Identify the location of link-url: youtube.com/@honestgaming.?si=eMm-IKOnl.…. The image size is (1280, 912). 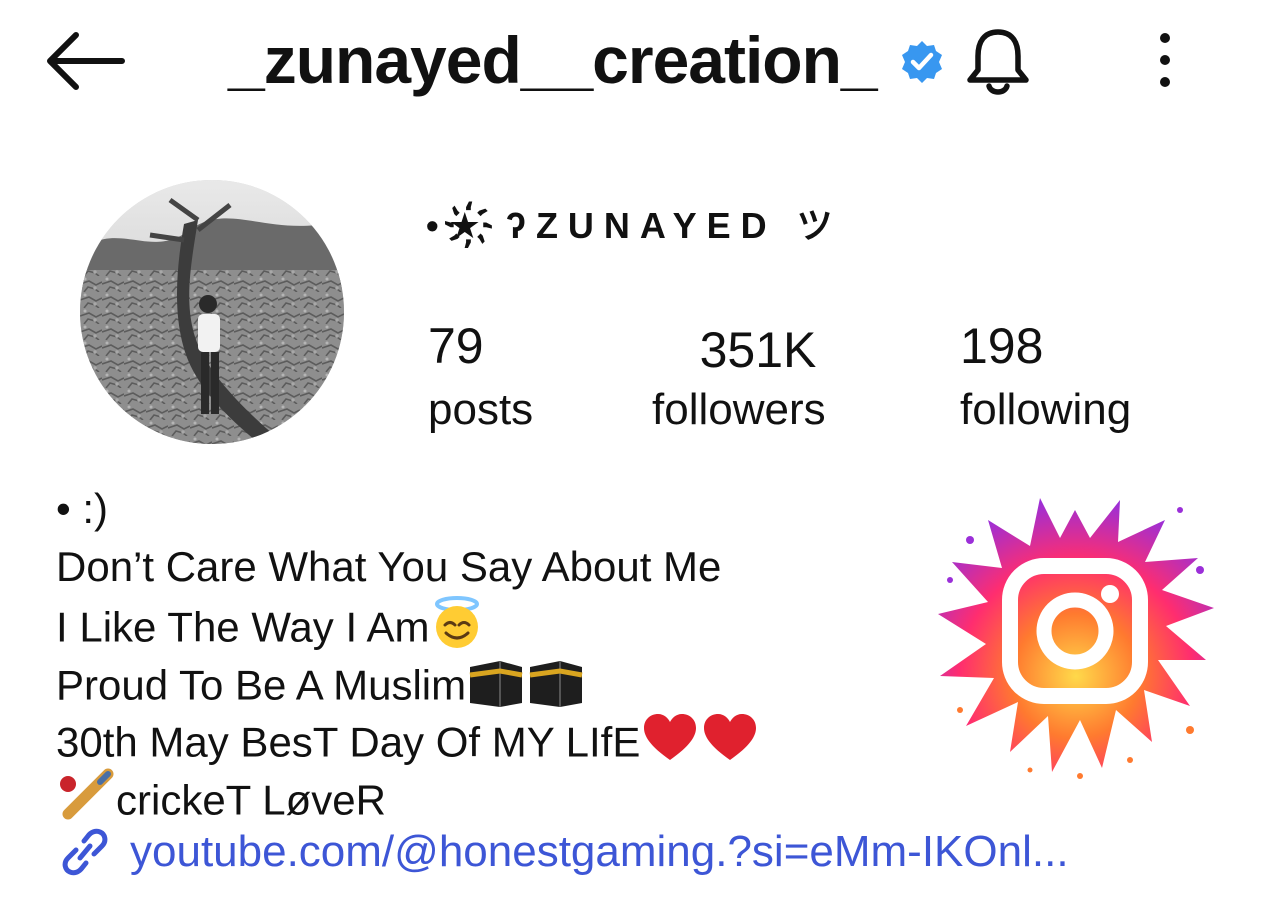
(599, 852).